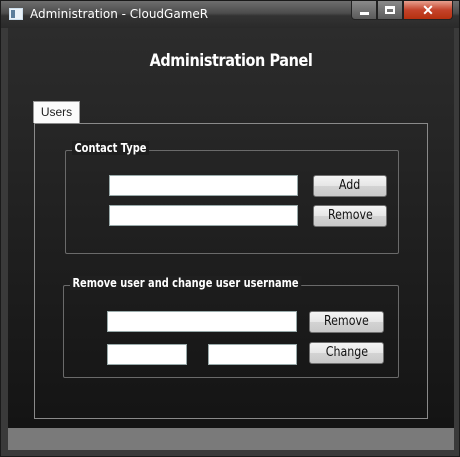 Image resolution: width=460 pixels, height=457 pixels. I want to click on close-icon: ✕, so click(428, 10).